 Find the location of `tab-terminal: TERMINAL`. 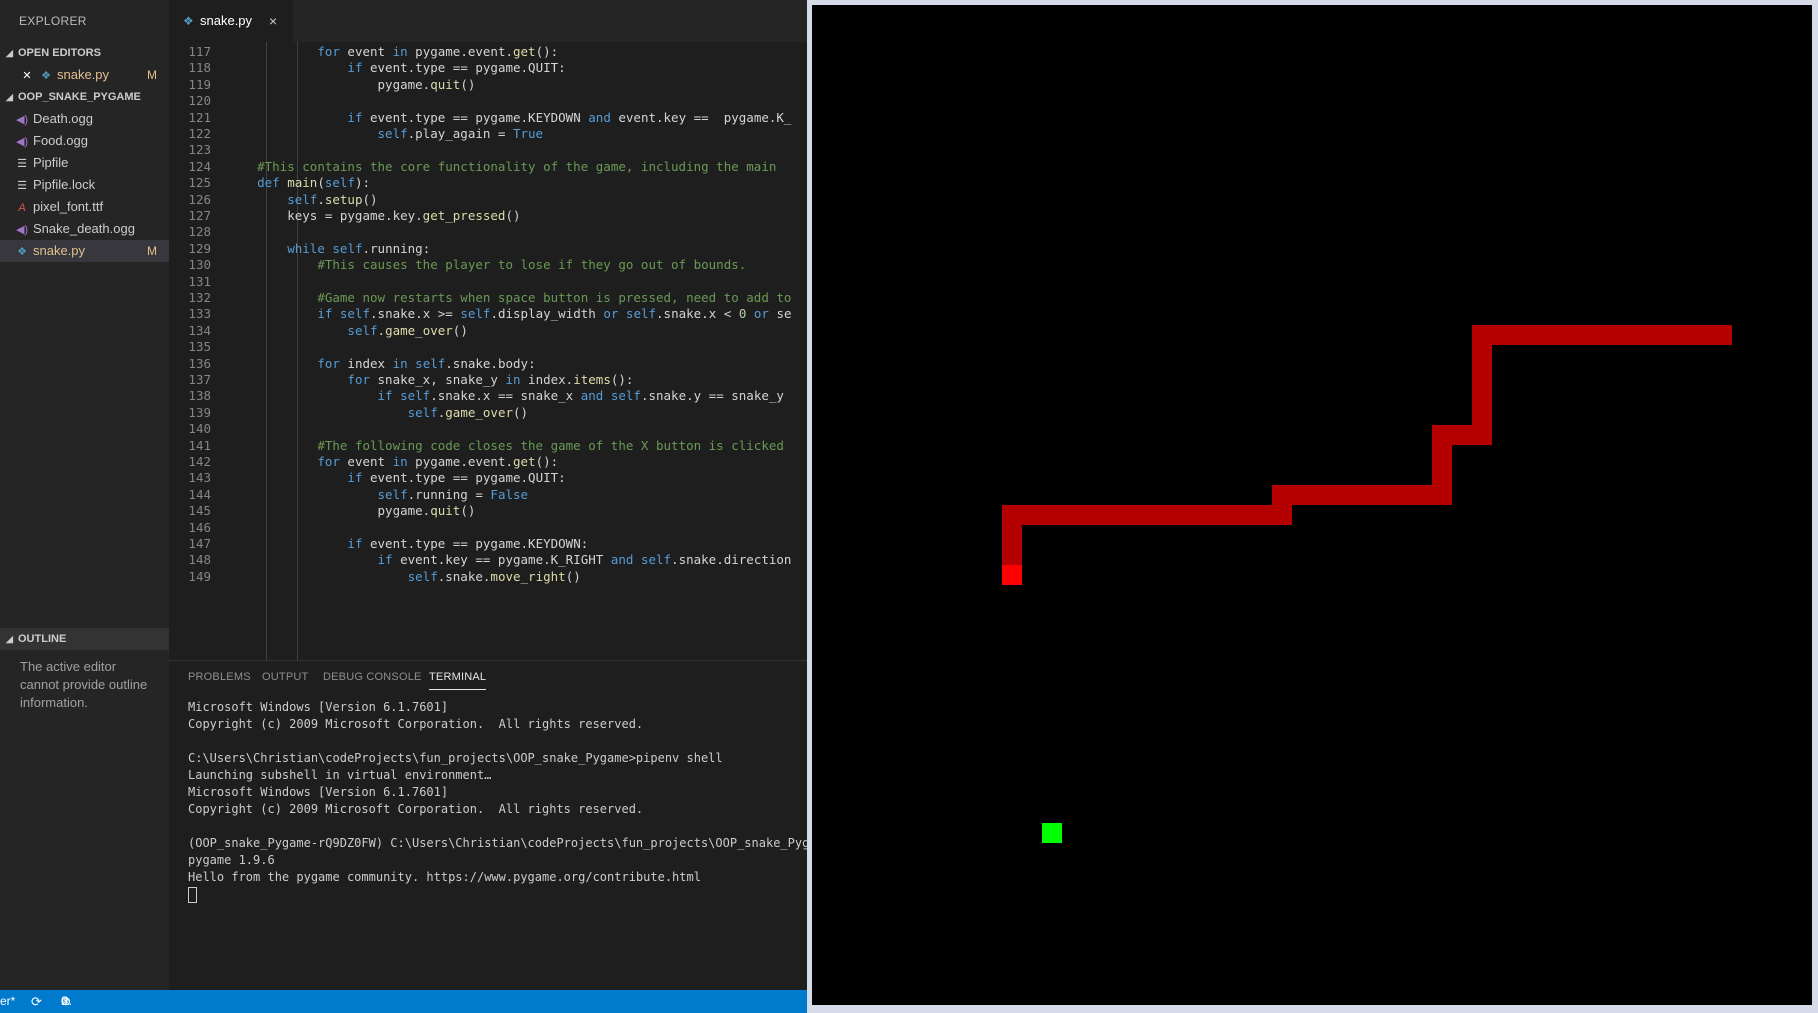

tab-terminal: TERMINAL is located at coordinates (458, 680).